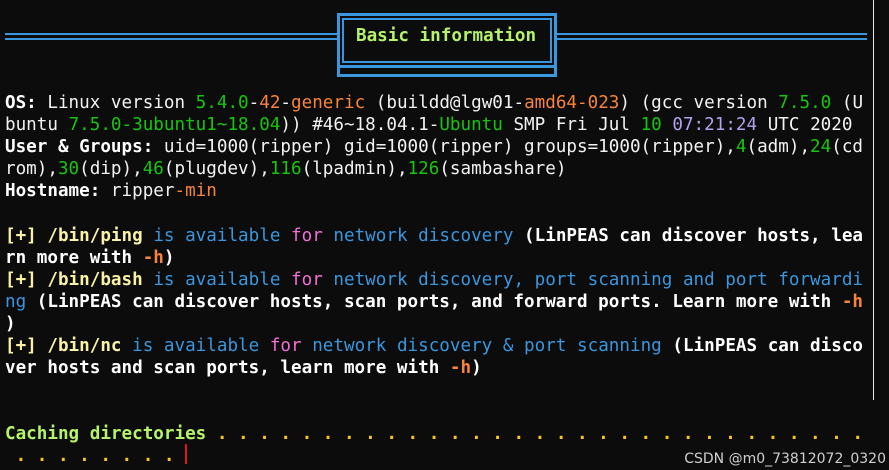  I want to click on tool-note: rn more with, so click(74, 258).